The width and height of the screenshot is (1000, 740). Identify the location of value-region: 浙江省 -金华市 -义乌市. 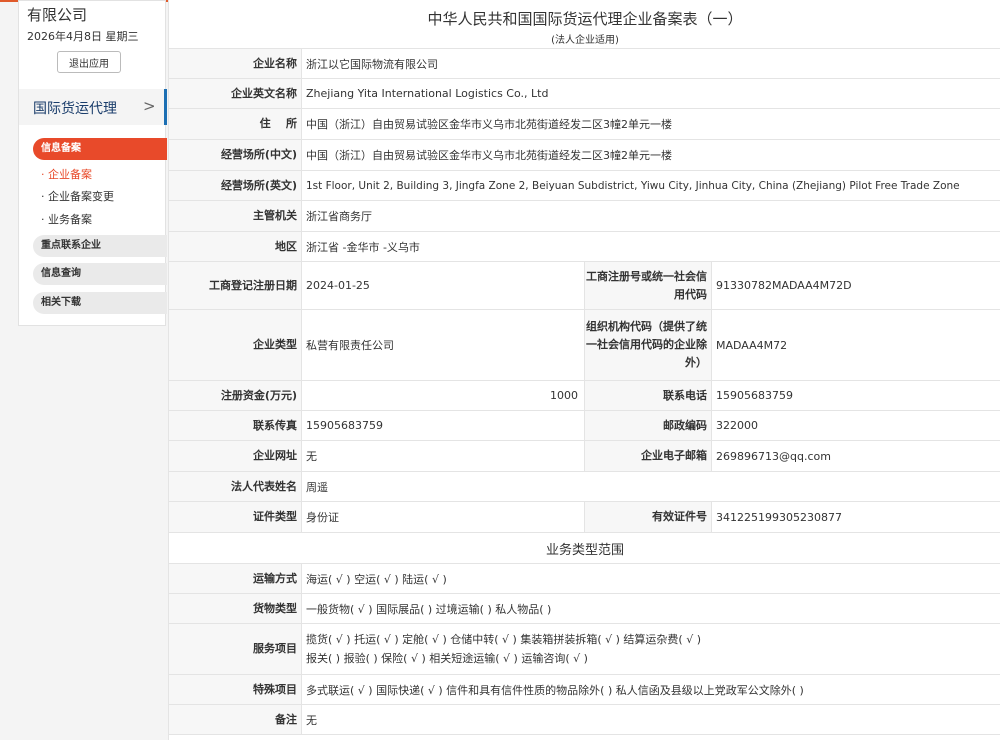
(363, 247).